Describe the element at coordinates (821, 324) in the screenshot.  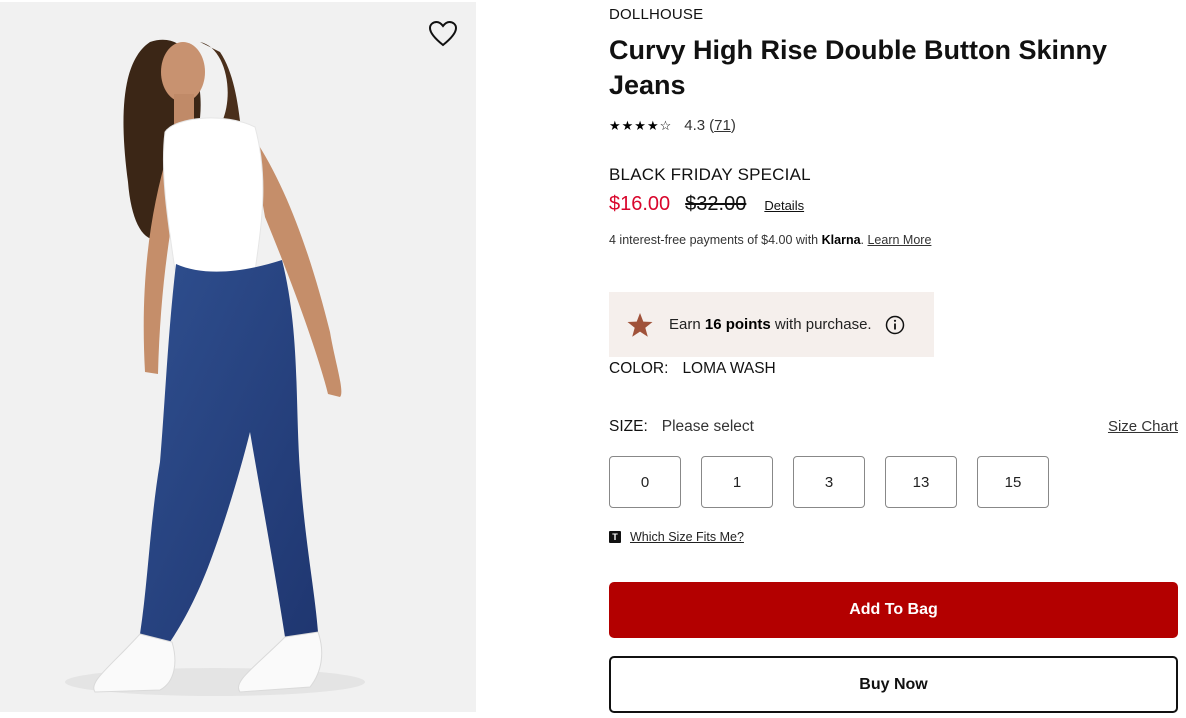
I see `points-suffix: with purchase.` at that location.